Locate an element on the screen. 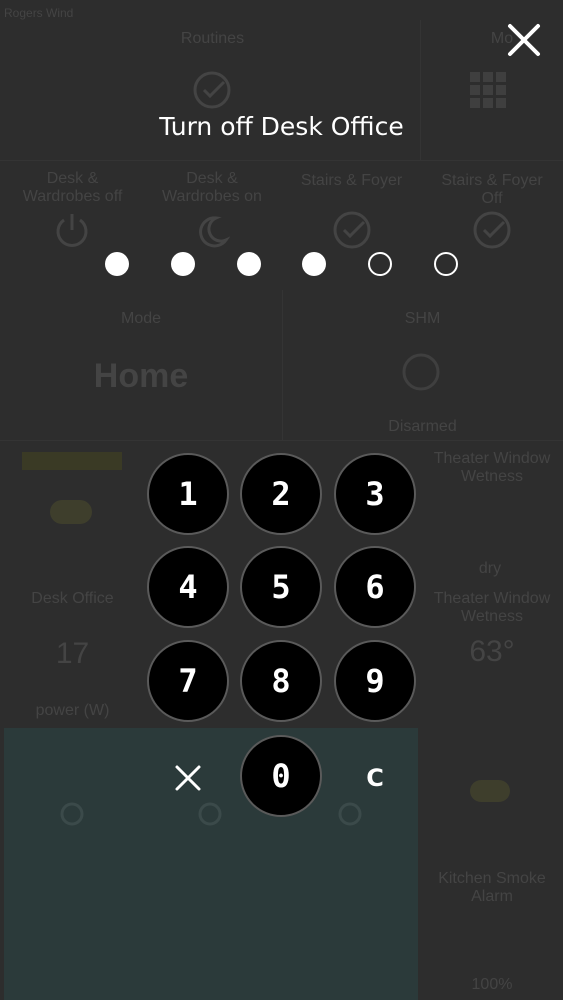 This screenshot has height=1000, width=563. tile-desk-wardrobes-on: Desk & Wardrobes on is located at coordinates (212, 187).